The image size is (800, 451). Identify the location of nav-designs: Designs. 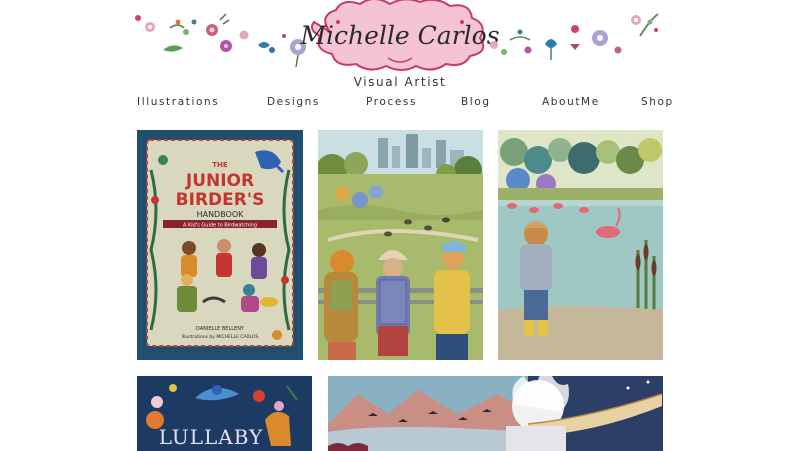
(293, 102).